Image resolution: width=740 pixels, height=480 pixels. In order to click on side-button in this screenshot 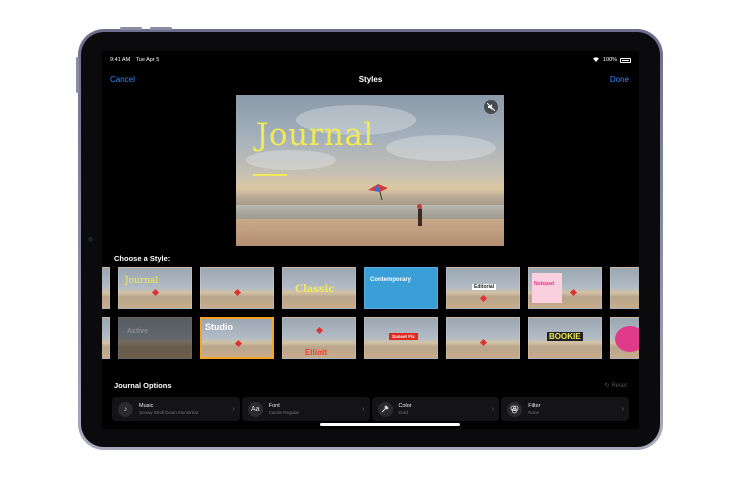, I will do `click(77, 75)`.